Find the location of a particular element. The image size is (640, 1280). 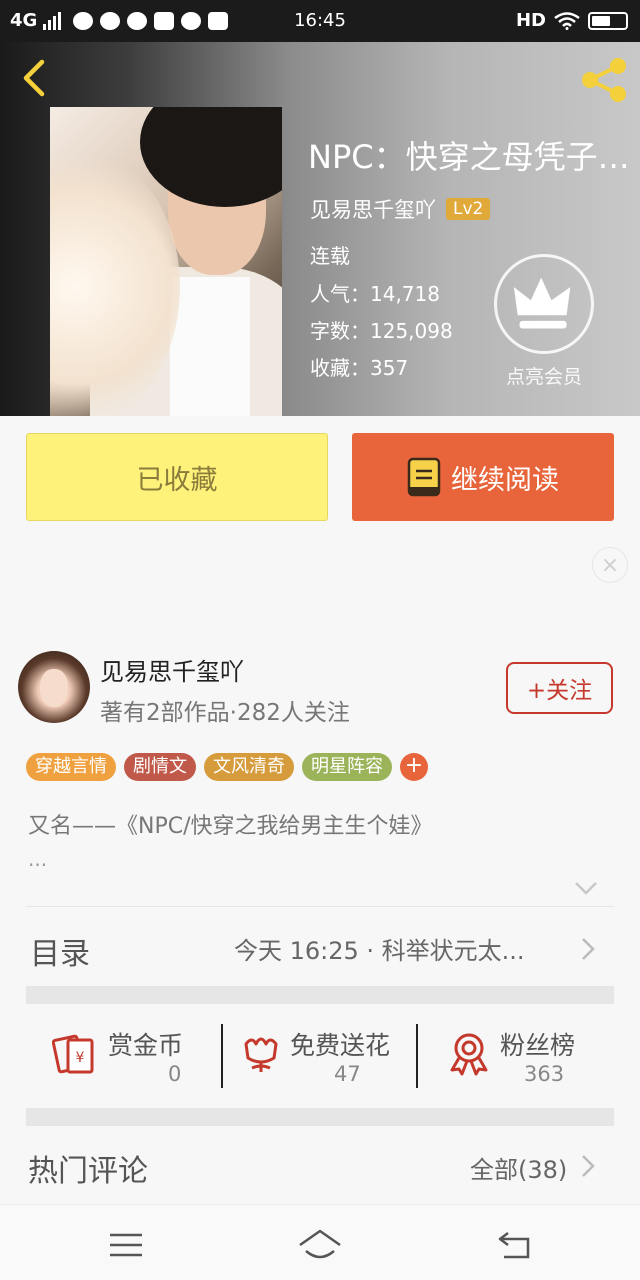

free-flowers: 免费送花 47 is located at coordinates (328, 1055).